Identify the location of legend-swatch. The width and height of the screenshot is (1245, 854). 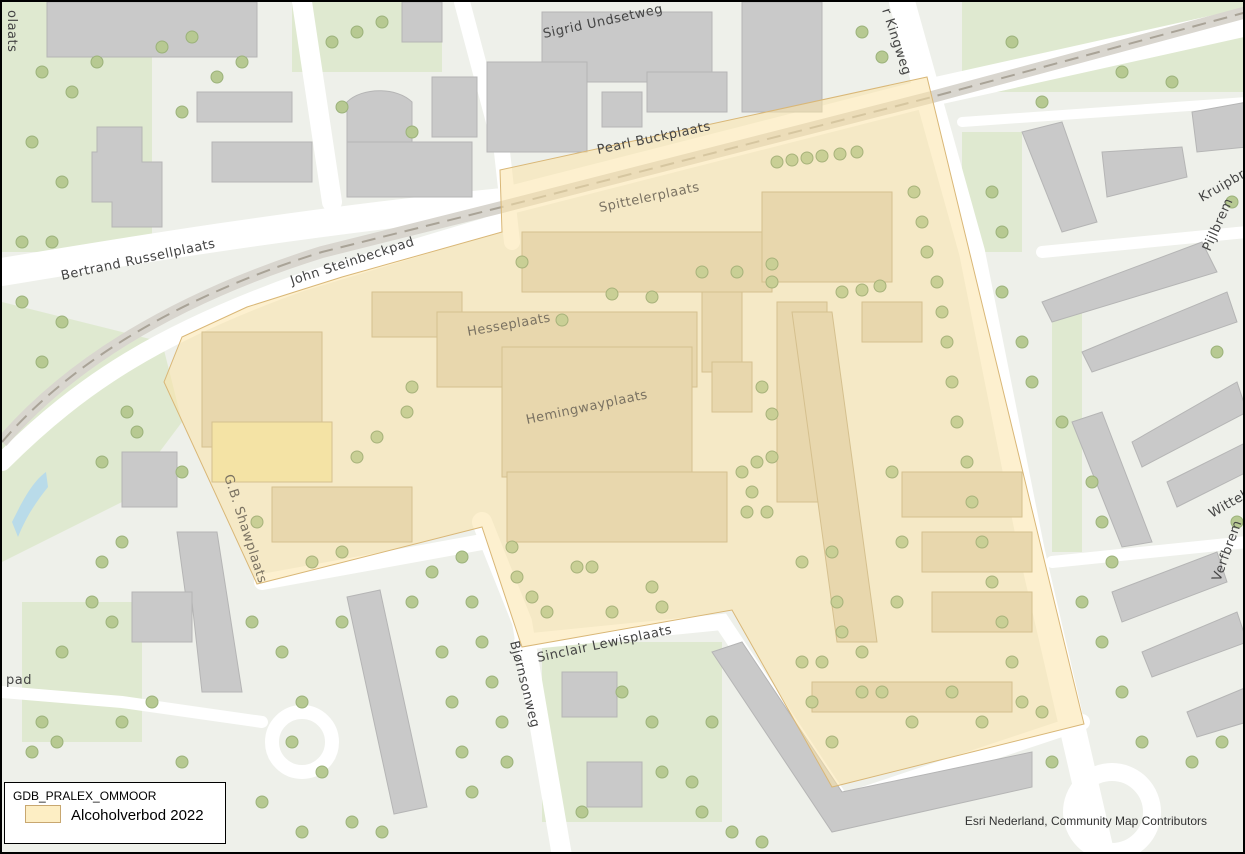
(43, 814).